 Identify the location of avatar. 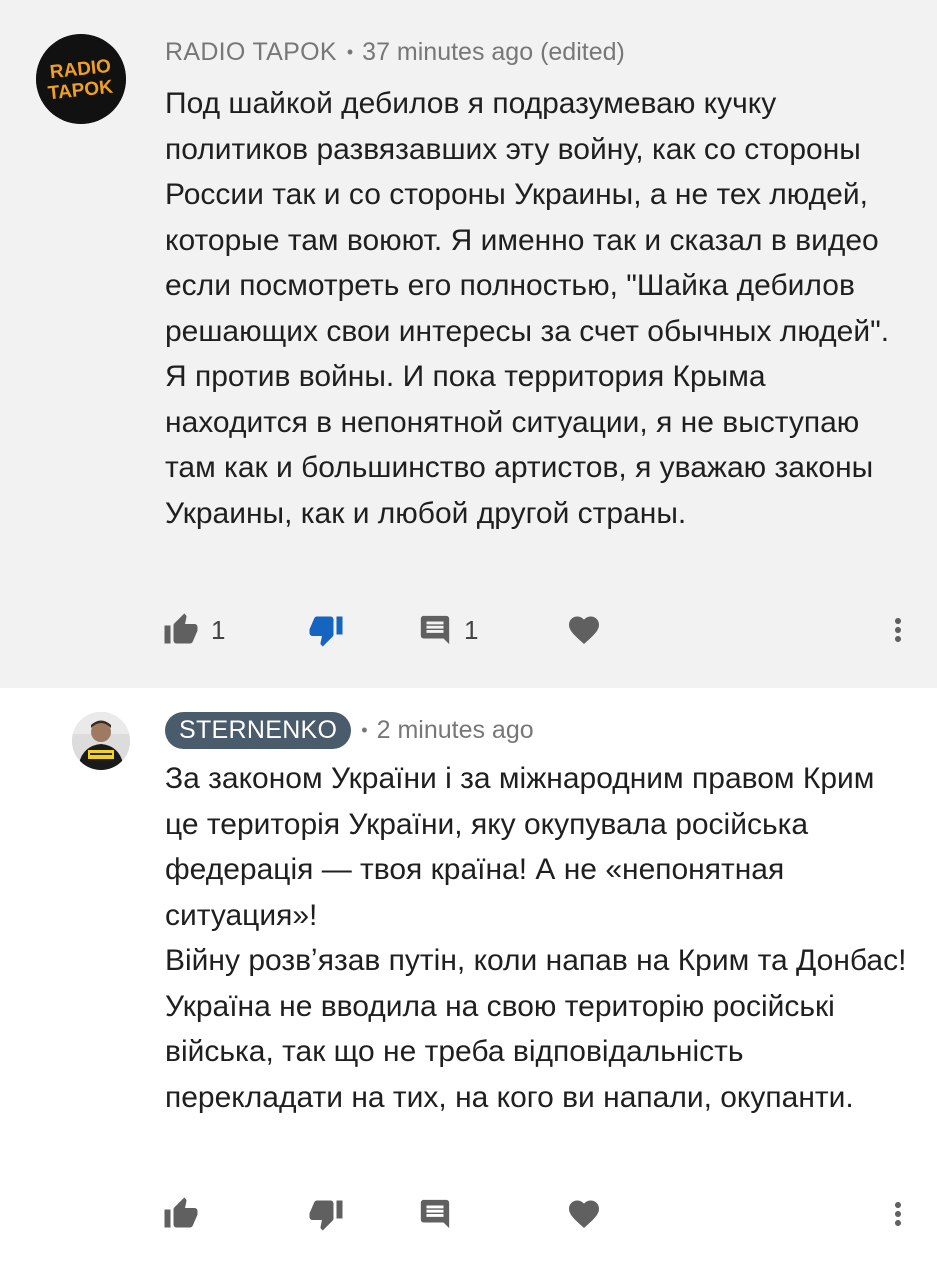
(101, 741).